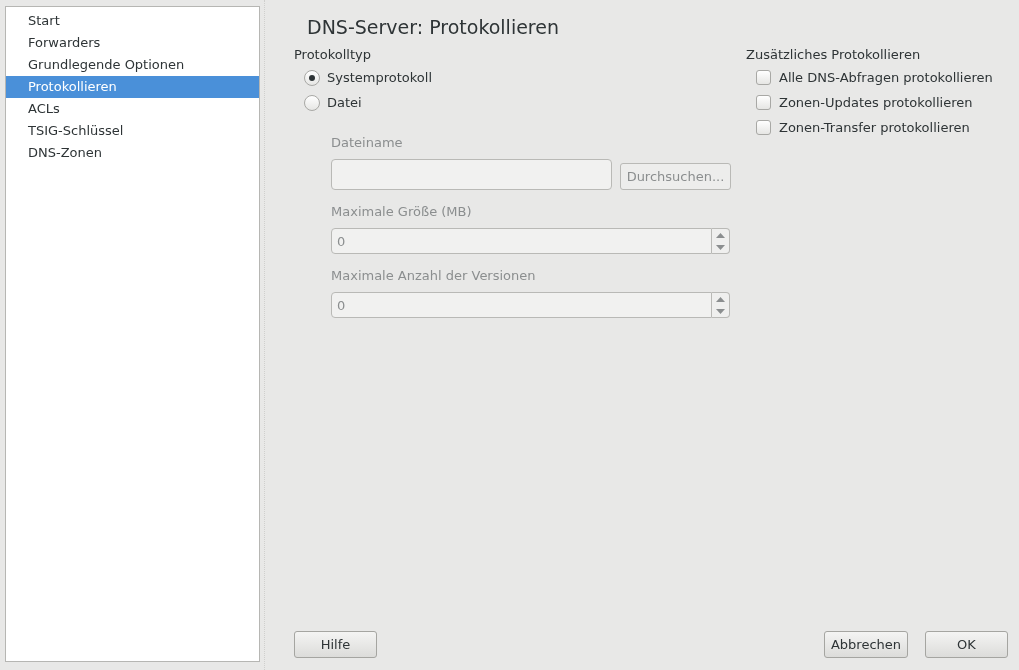 The width and height of the screenshot is (1019, 670). What do you see at coordinates (132, 131) in the screenshot?
I see `sidebar-item: TSIG-Schlüssel` at bounding box center [132, 131].